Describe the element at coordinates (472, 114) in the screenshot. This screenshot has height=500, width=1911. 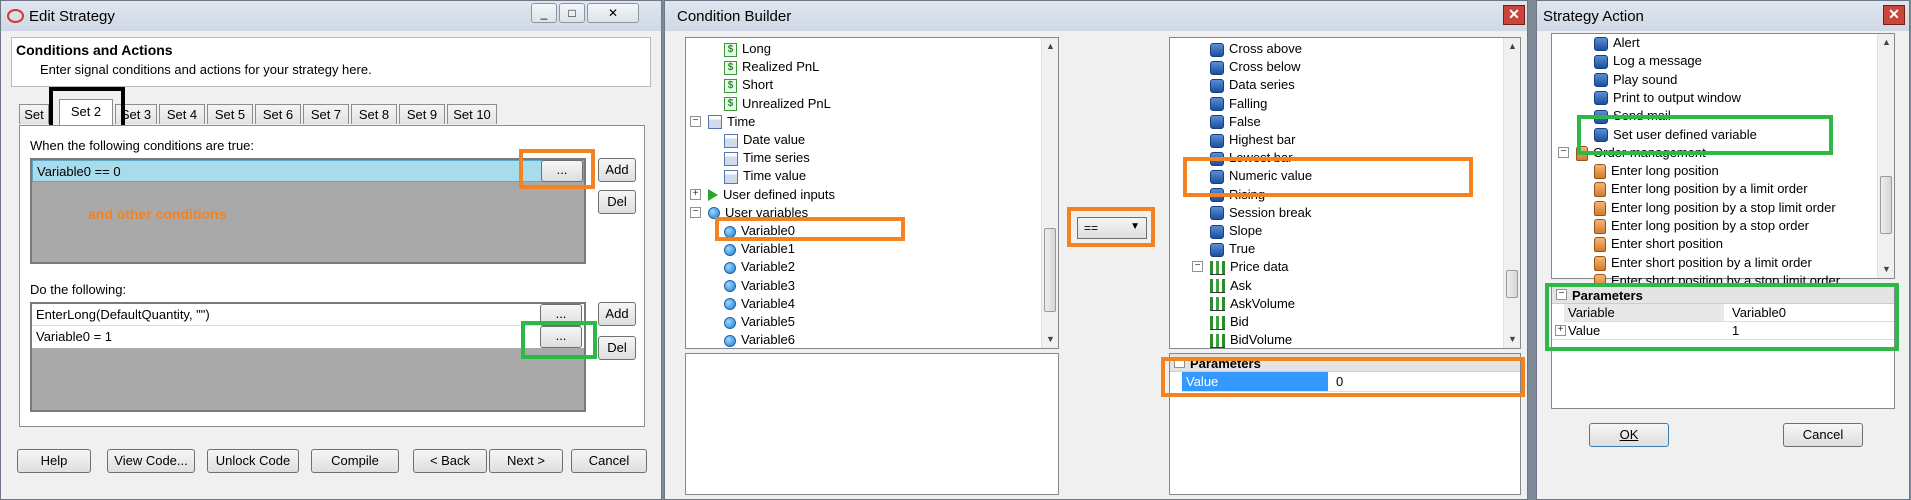
I see `tab-set-10: Set 10` at that location.